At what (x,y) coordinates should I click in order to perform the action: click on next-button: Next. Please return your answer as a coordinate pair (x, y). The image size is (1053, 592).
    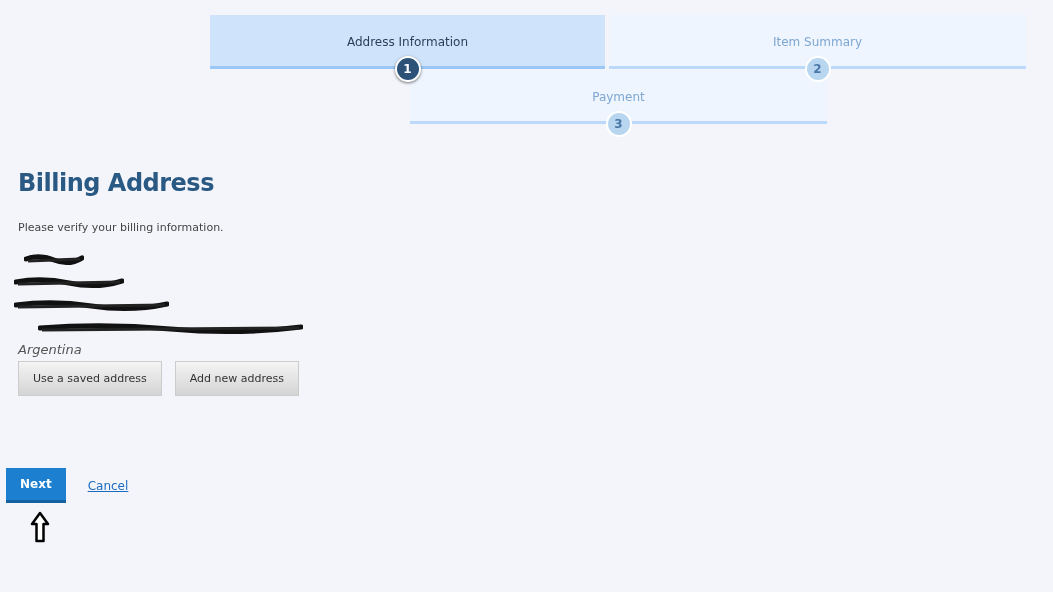
    Looking at the image, I should click on (36, 485).